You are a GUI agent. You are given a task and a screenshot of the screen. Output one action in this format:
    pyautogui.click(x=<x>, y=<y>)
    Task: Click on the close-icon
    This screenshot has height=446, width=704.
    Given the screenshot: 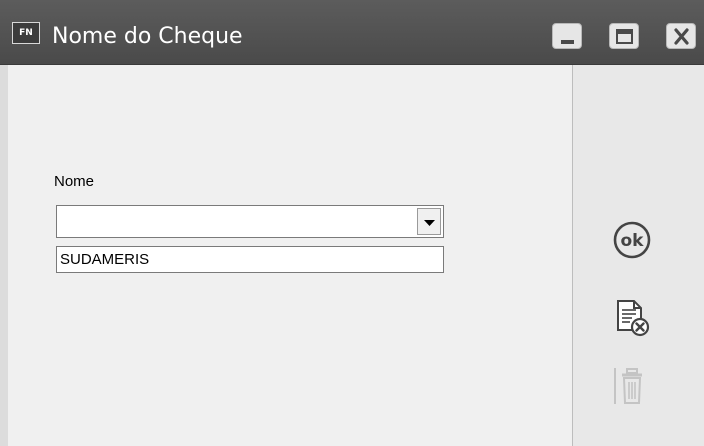 What is the action you would take?
    pyautogui.click(x=681, y=36)
    